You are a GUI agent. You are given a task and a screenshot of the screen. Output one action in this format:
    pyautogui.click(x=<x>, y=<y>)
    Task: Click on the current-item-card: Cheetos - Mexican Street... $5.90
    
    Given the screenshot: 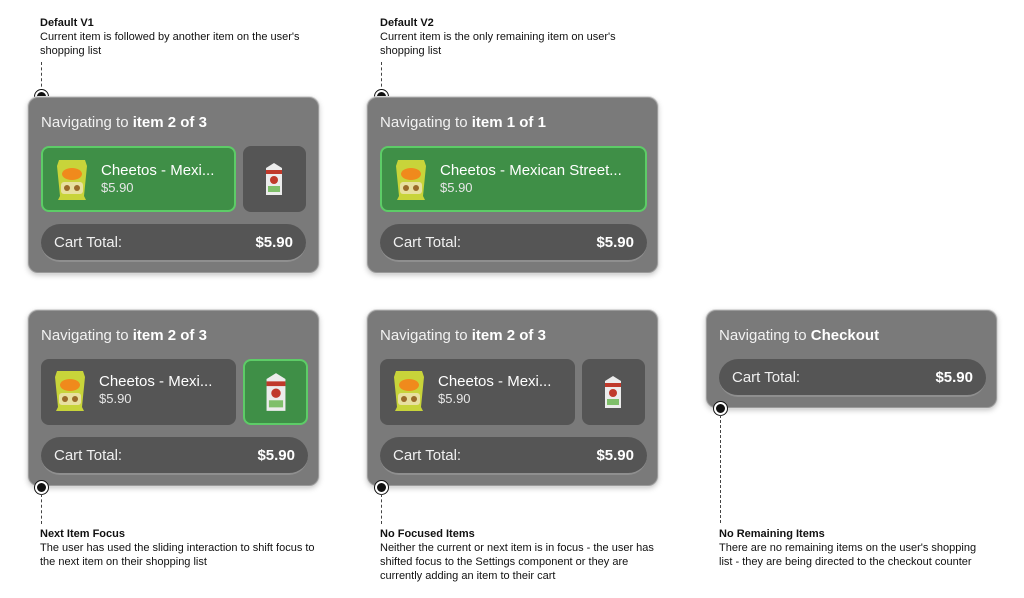 What is the action you would take?
    pyautogui.click(x=513, y=179)
    